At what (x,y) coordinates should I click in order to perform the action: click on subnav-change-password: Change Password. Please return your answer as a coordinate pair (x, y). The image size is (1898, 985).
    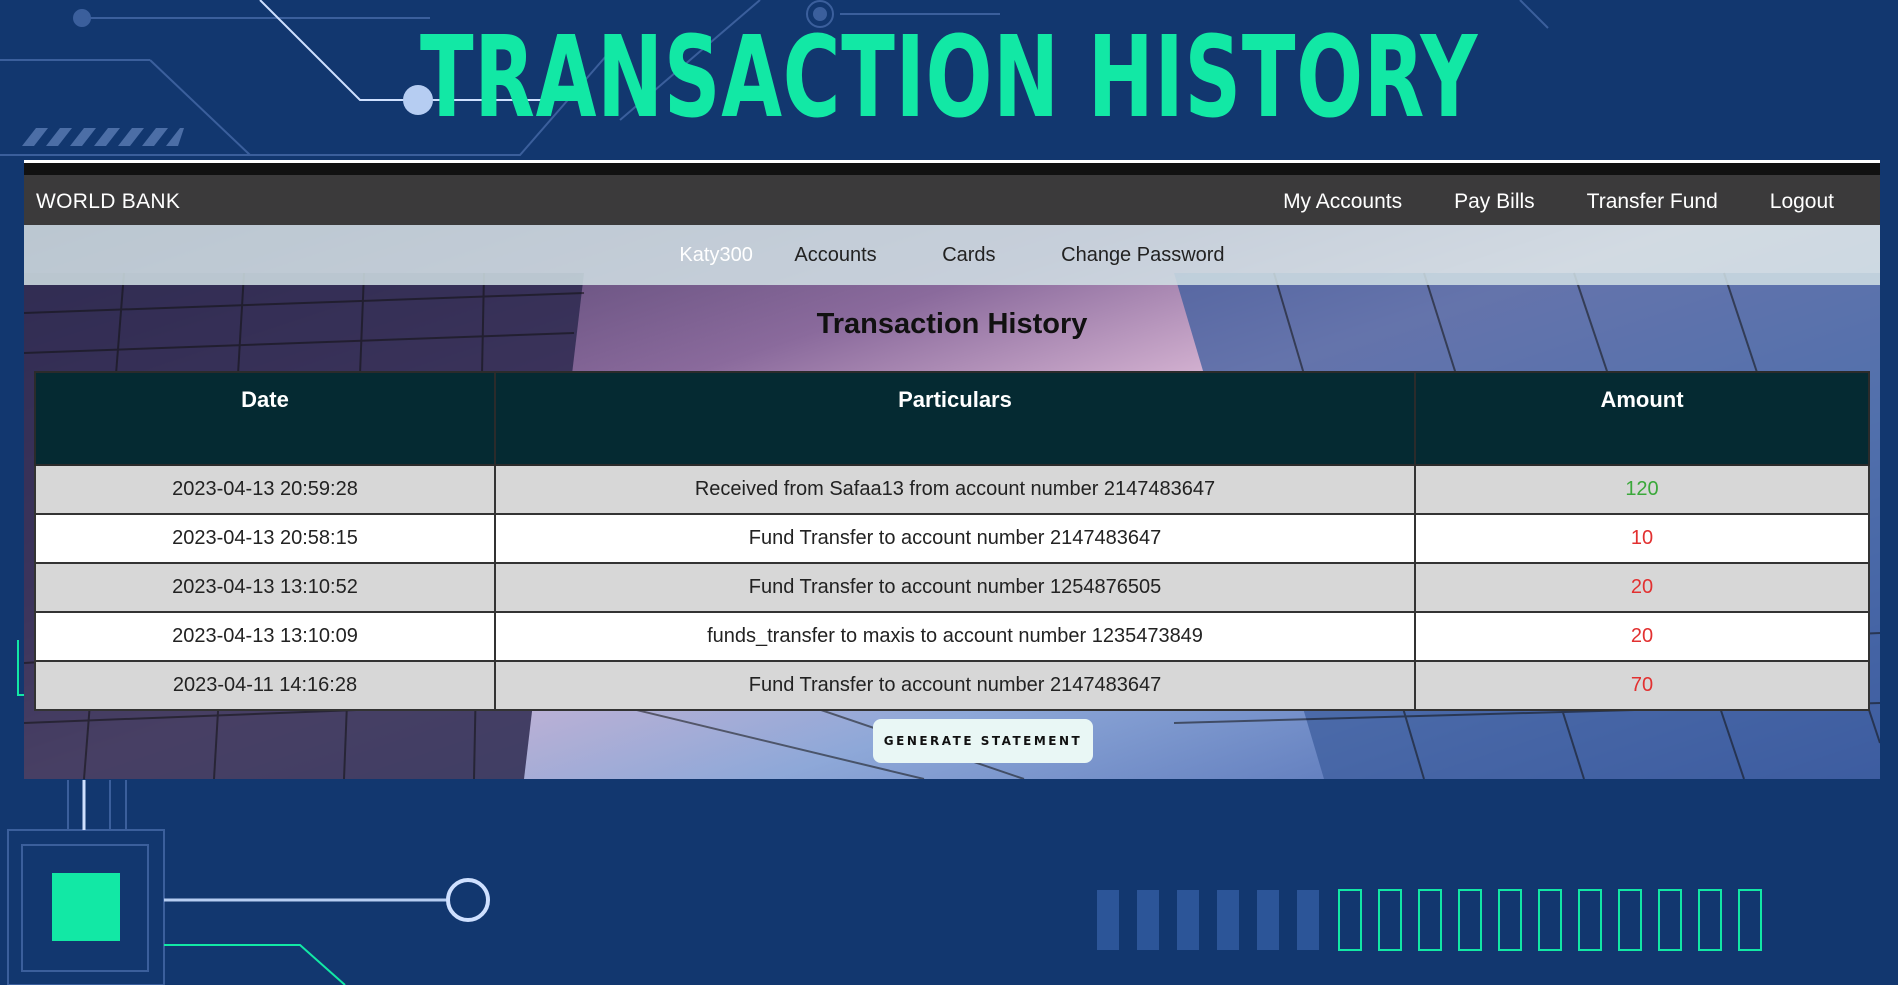
    Looking at the image, I should click on (1142, 255).